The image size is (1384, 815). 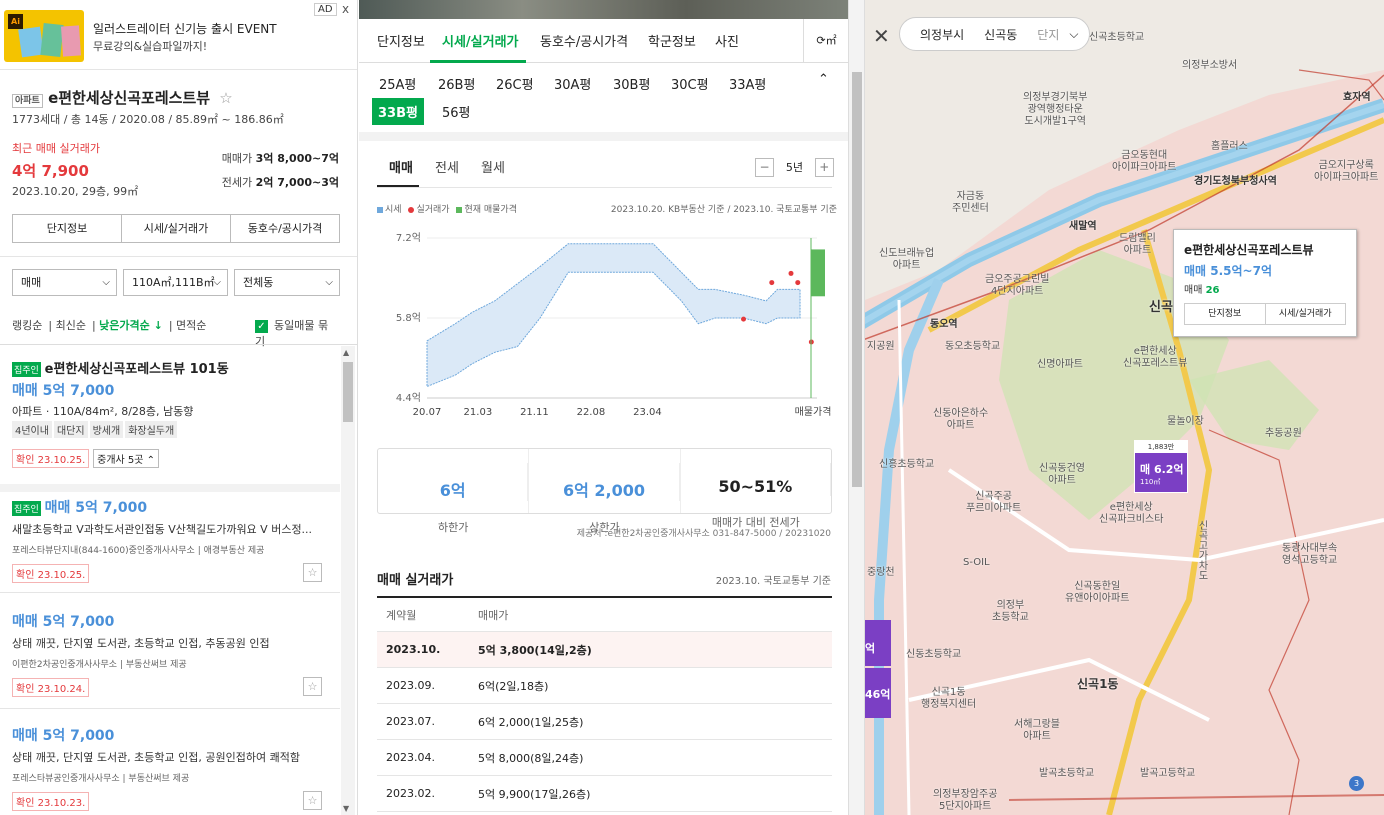 I want to click on map-label: 신동아은하수 아파트, so click(x=960, y=420).